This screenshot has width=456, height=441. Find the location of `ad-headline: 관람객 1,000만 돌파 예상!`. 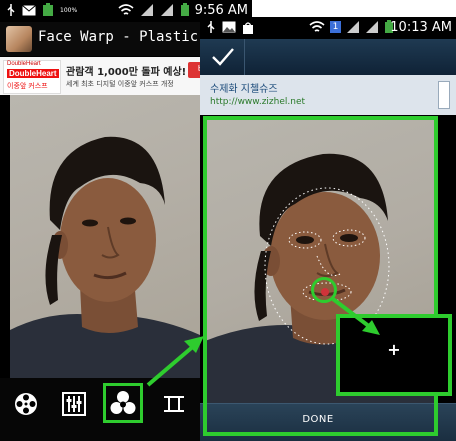

ad-headline: 관람객 1,000만 돌파 예상! is located at coordinates (126, 72).